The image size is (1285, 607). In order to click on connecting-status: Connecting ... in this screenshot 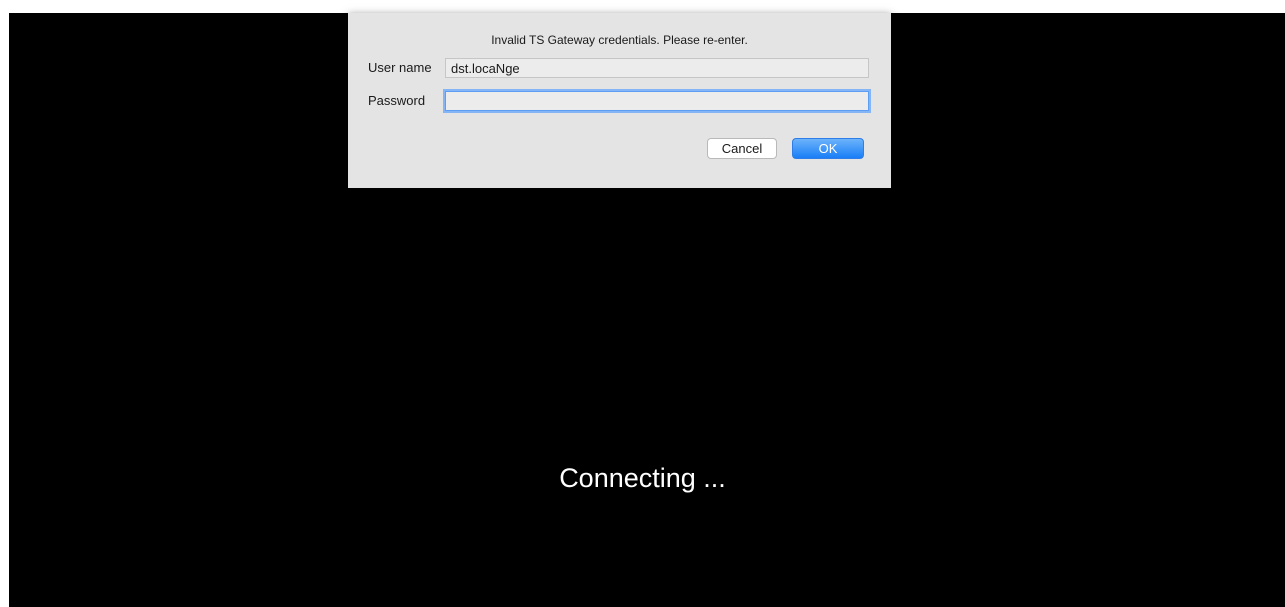, I will do `click(642, 478)`.